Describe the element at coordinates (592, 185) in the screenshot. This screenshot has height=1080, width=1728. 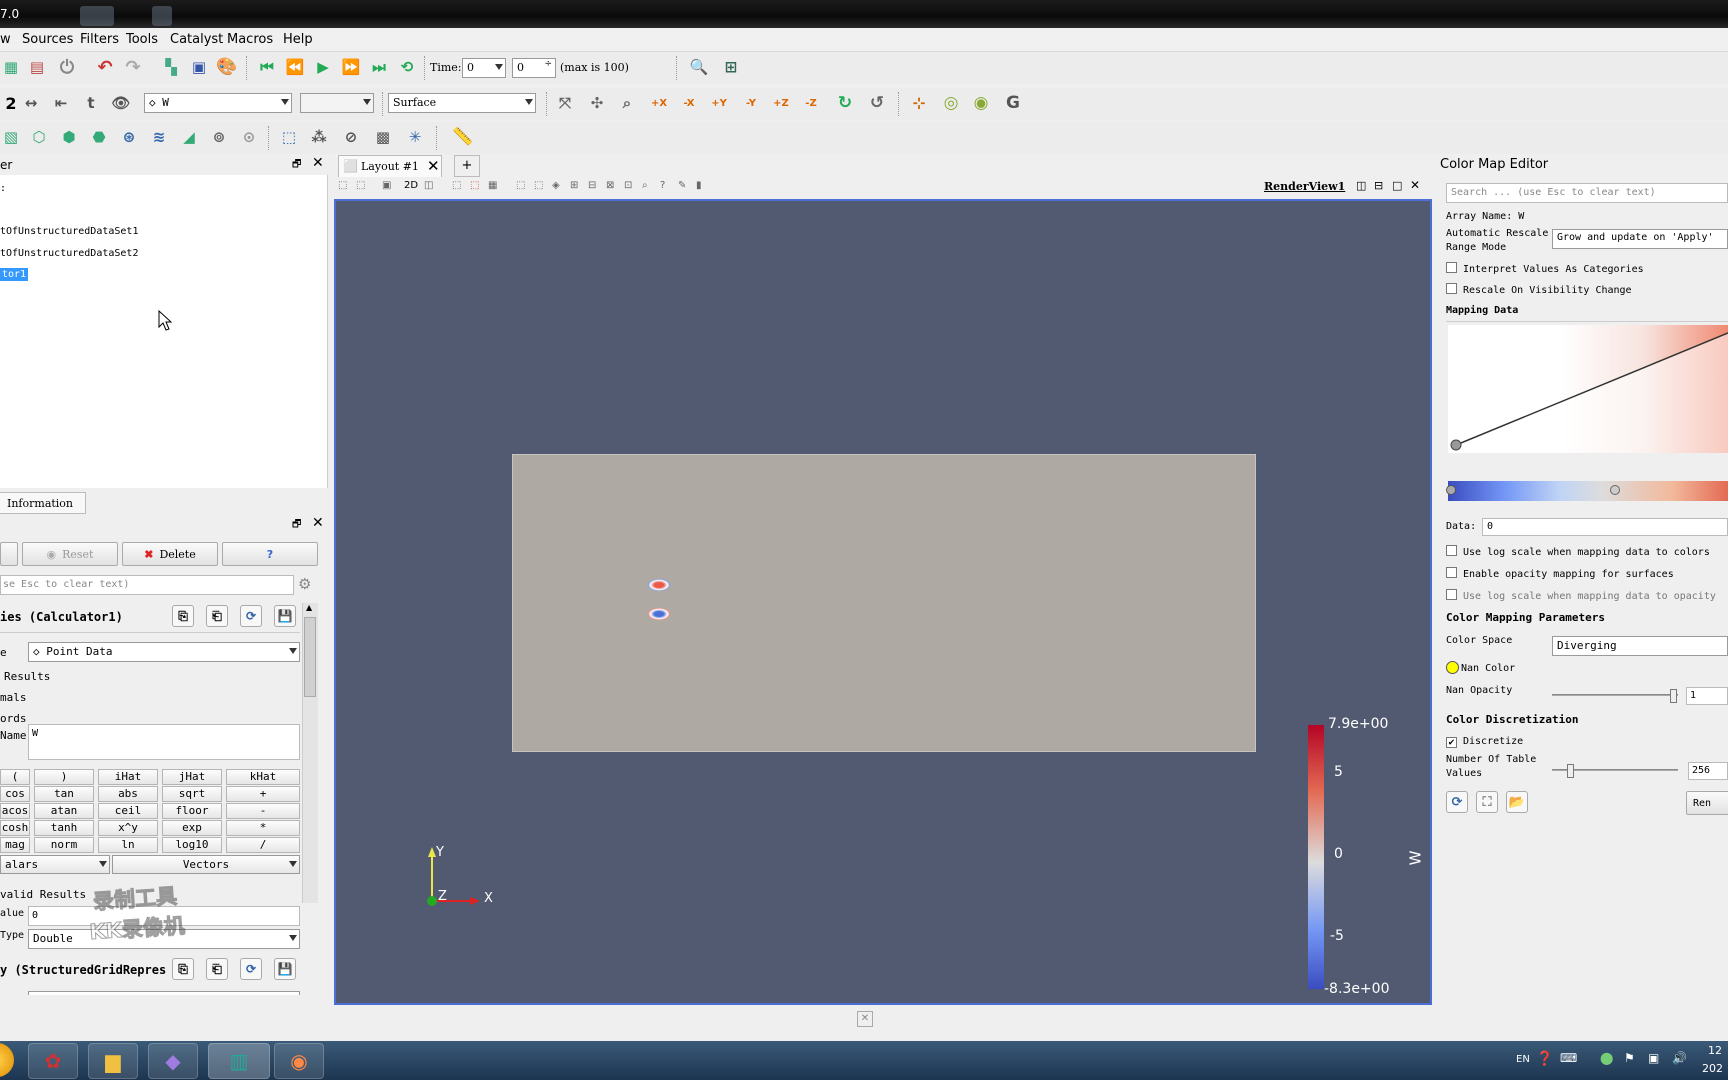
I see `hover-cells-icon: ⊟` at that location.